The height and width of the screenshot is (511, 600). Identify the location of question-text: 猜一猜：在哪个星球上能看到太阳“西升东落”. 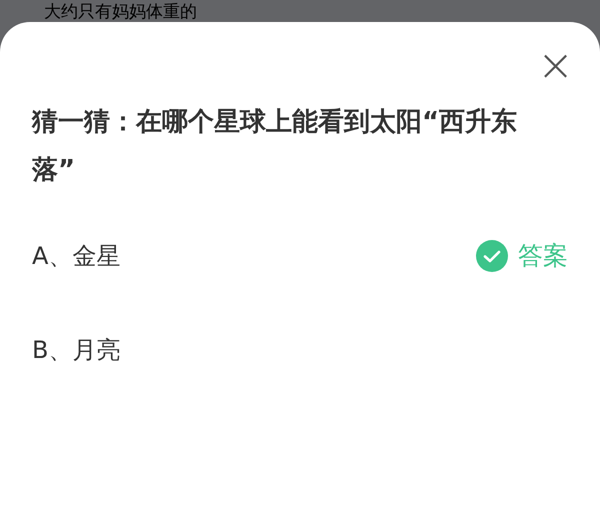
(275, 146).